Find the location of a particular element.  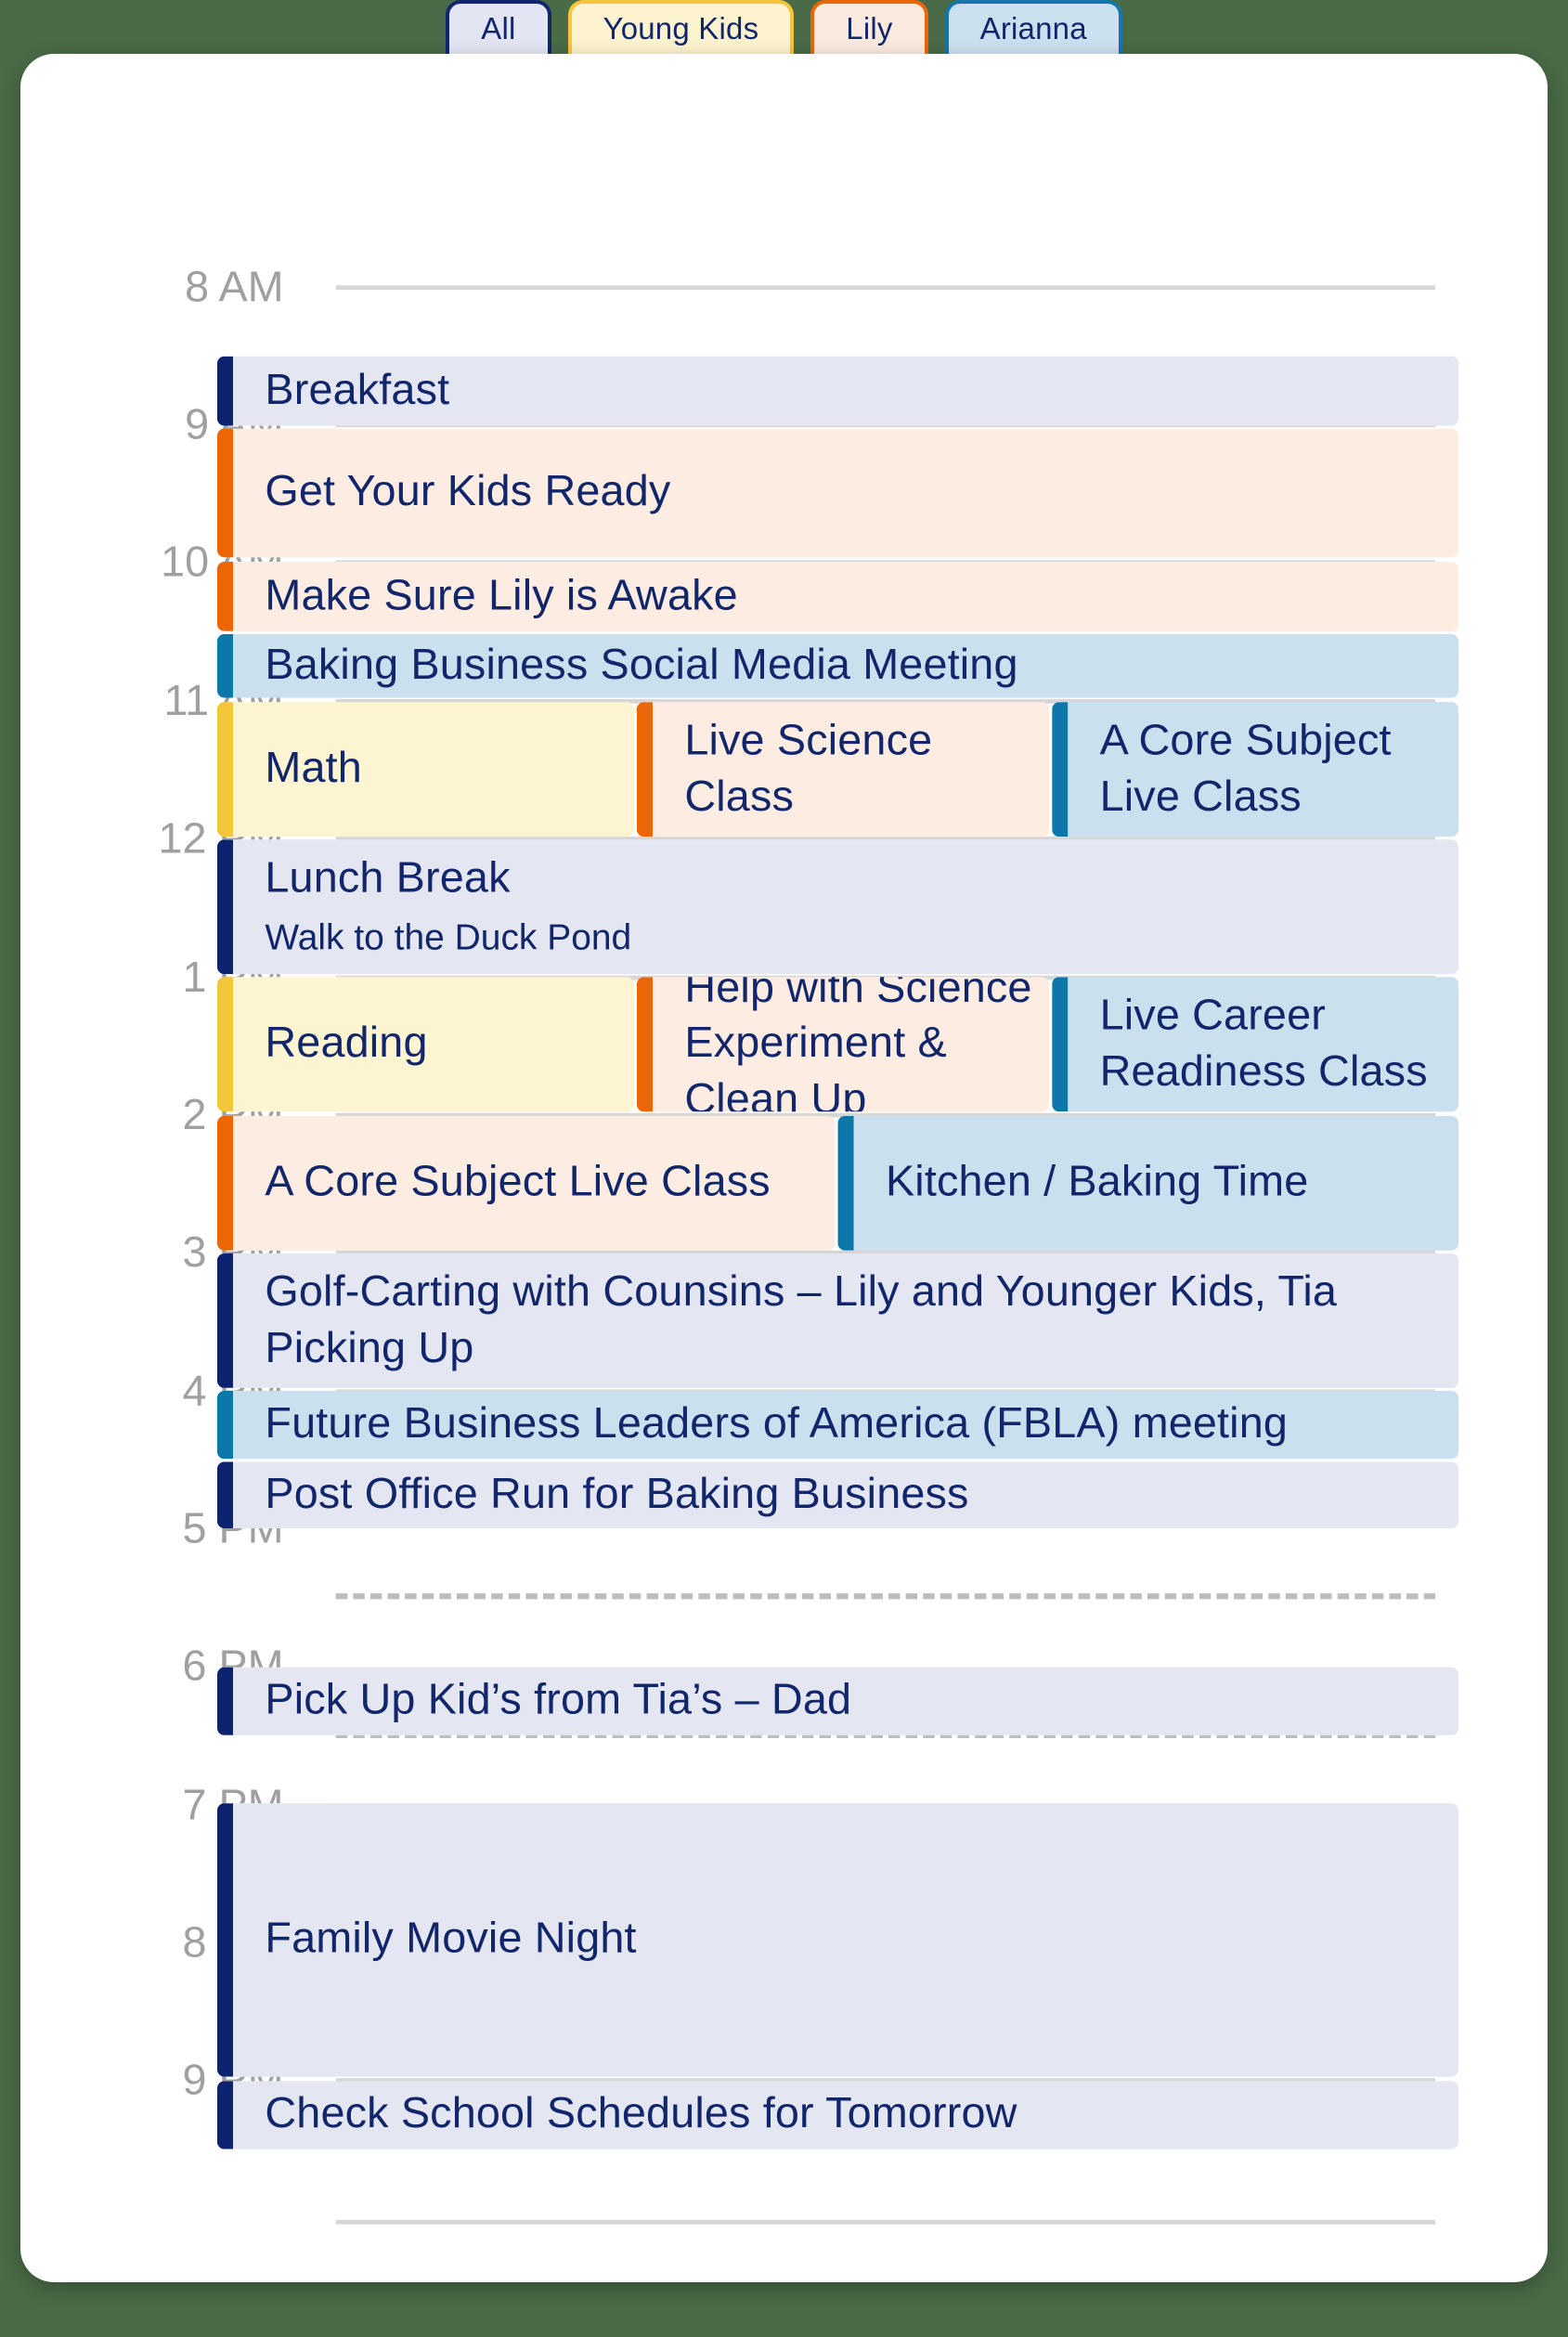

calendar-event: Reading is located at coordinates (425, 1044).